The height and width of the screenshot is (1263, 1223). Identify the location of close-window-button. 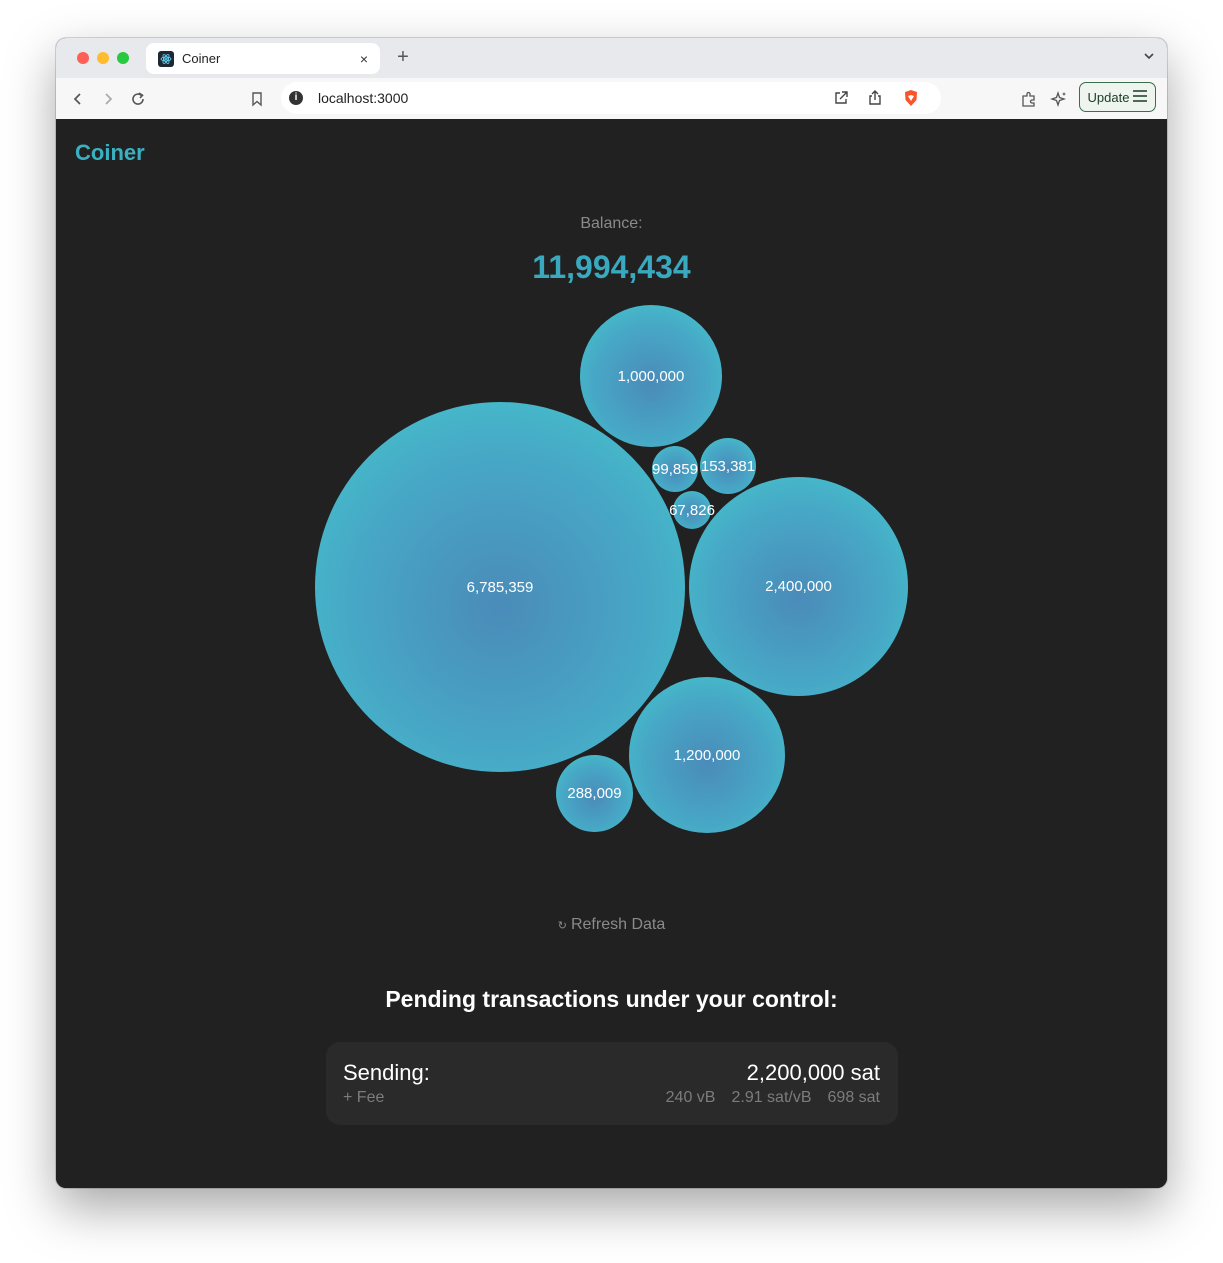
(83, 58).